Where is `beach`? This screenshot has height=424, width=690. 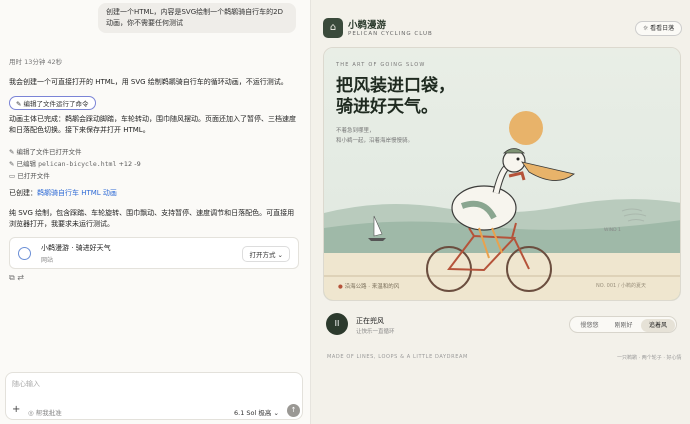
beach is located at coordinates (502, 276).